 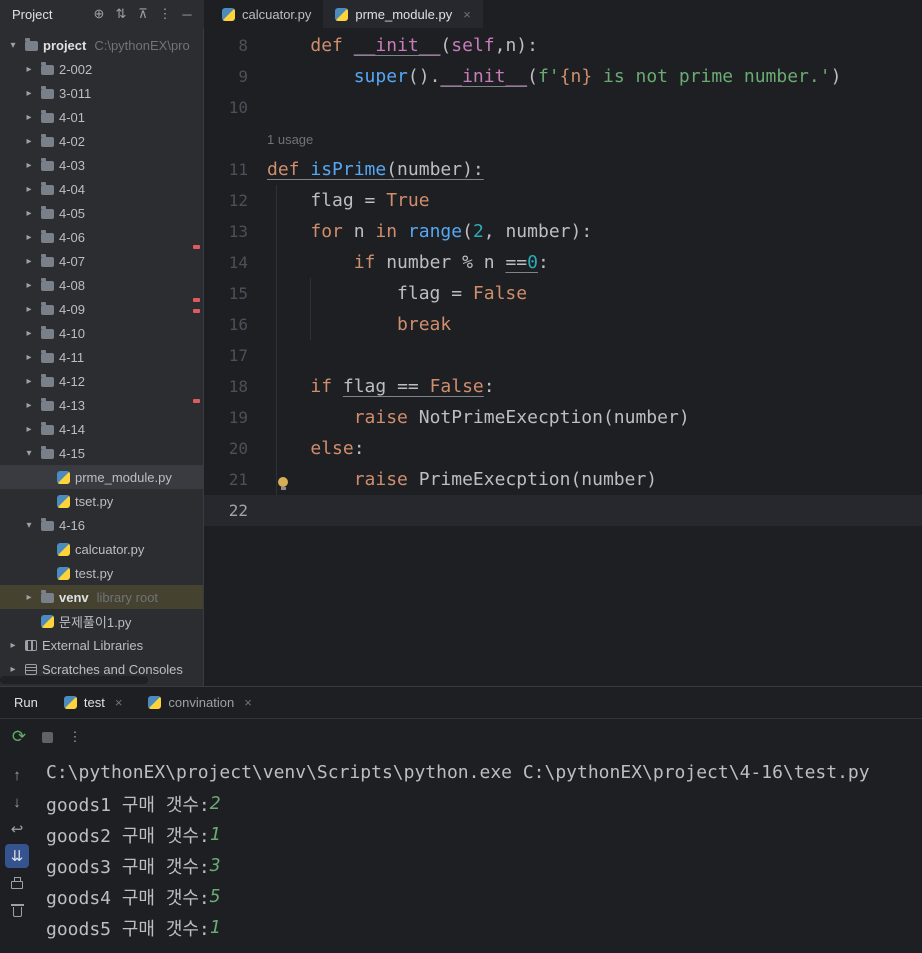 What do you see at coordinates (101, 405) in the screenshot?
I see `tree-item-4-13: ▸ 4-13` at bounding box center [101, 405].